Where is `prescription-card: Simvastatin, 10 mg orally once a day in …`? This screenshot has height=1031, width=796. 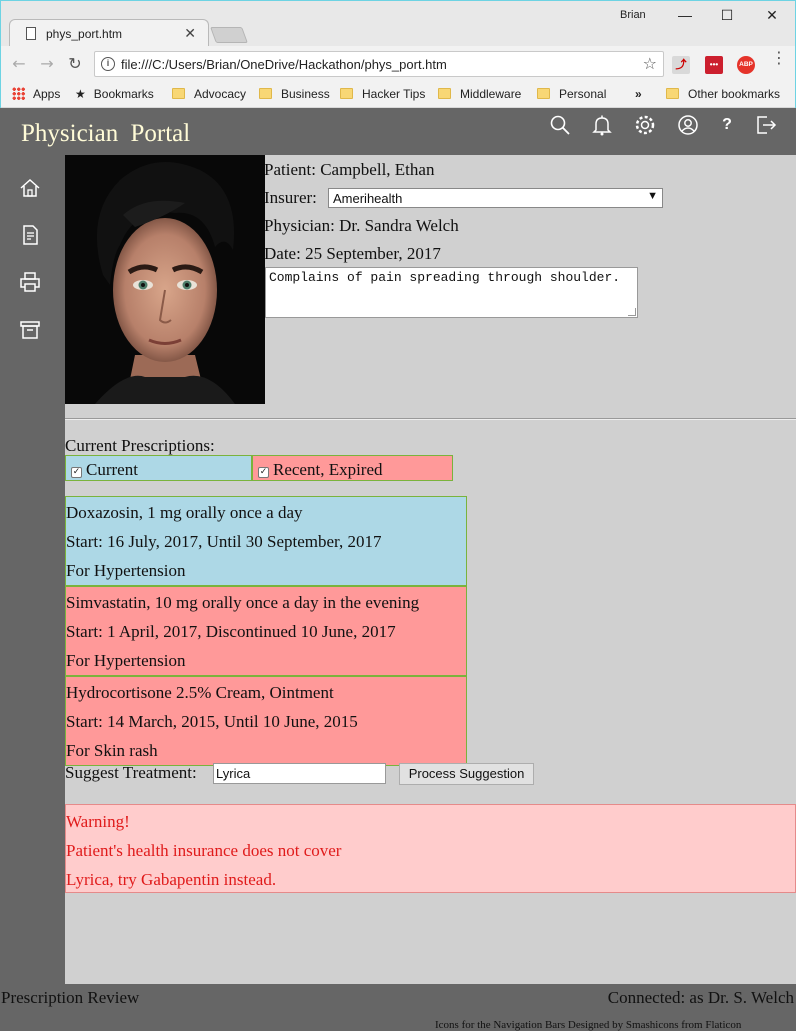 prescription-card: Simvastatin, 10 mg orally once a day in … is located at coordinates (266, 631).